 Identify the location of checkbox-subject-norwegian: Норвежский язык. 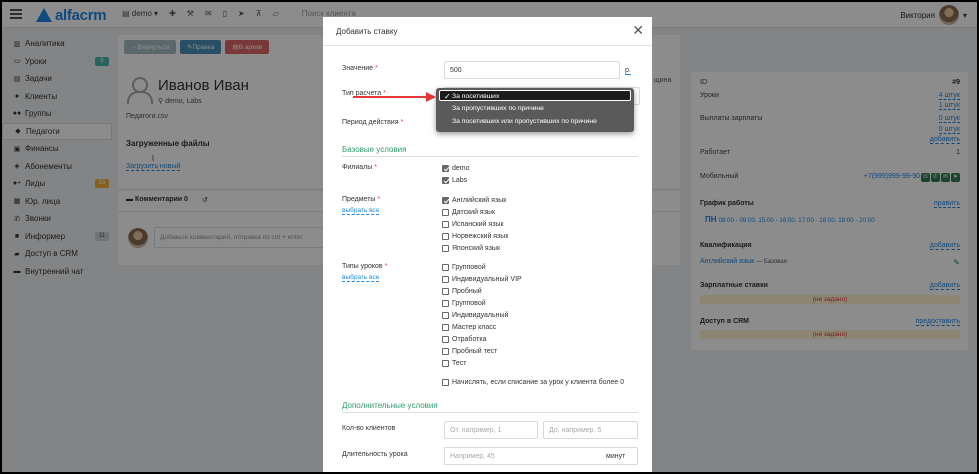
(475, 236).